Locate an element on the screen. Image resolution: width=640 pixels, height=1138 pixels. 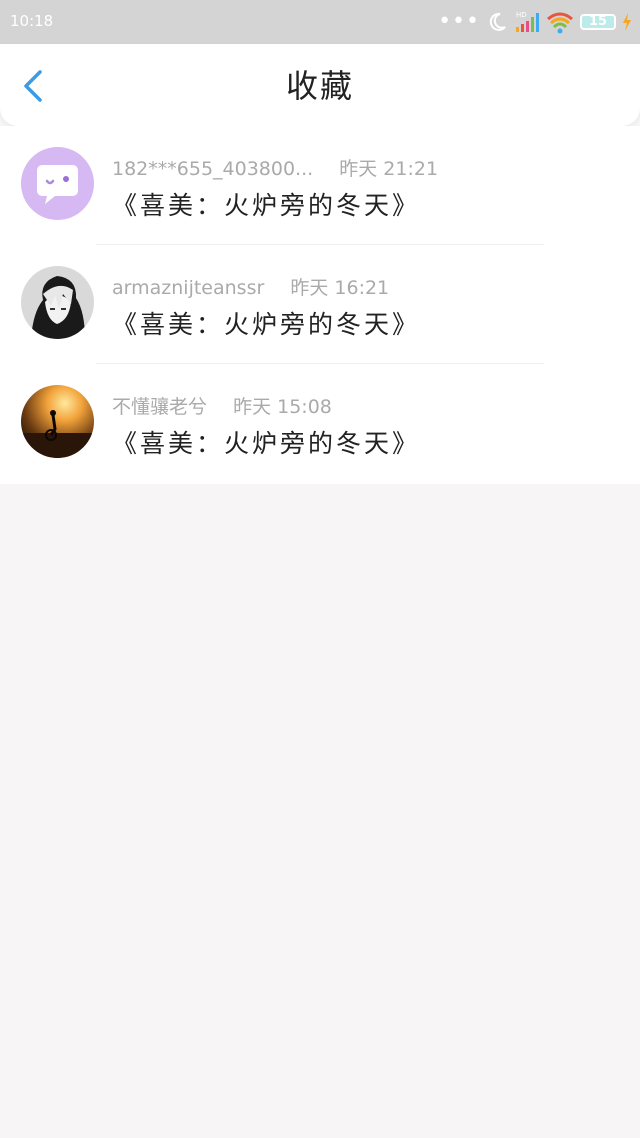
item-meta: armaznijteanssr 昨天 16:21 is located at coordinates (250, 286).